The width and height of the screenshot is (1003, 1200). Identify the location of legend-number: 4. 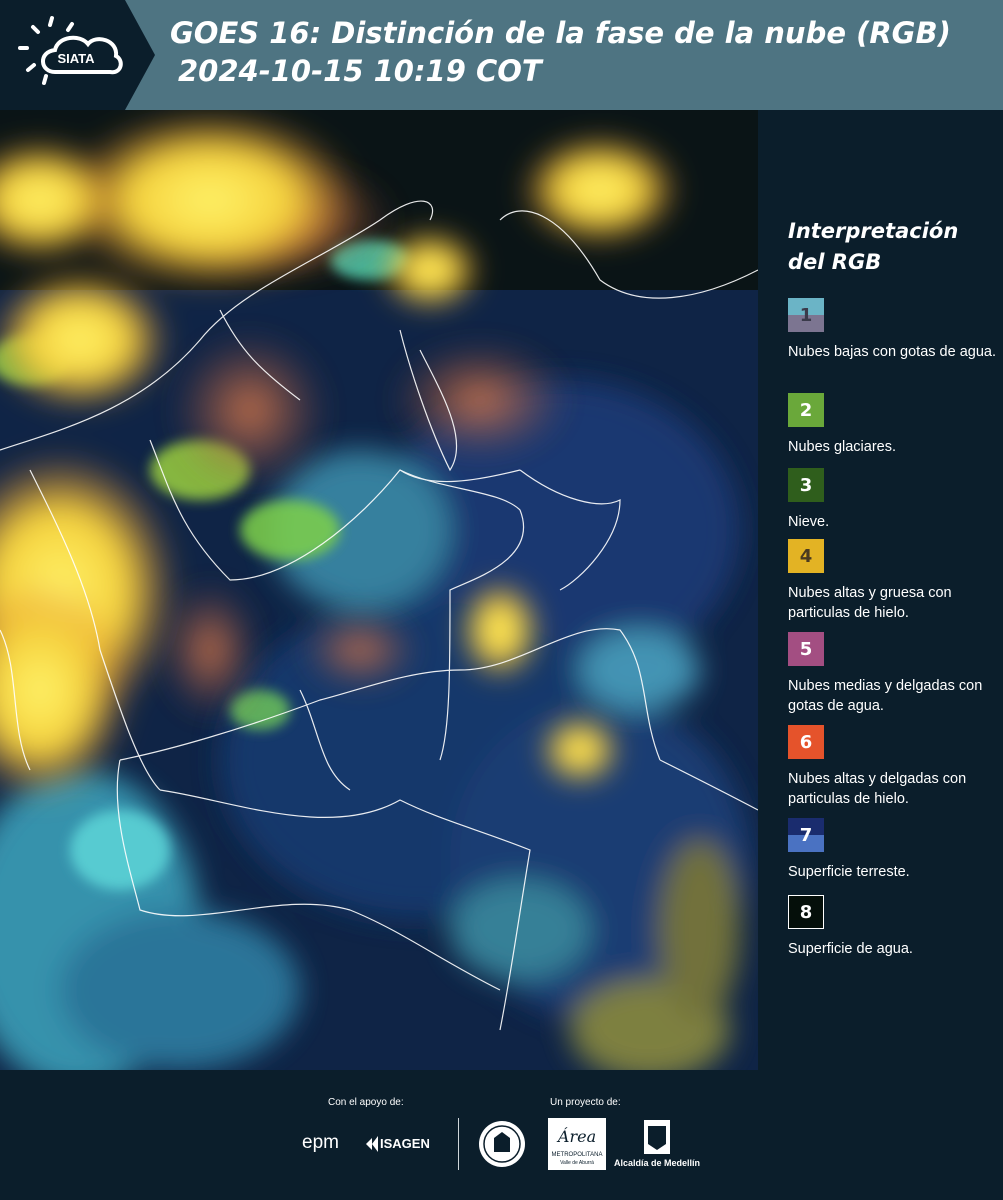
(806, 556).